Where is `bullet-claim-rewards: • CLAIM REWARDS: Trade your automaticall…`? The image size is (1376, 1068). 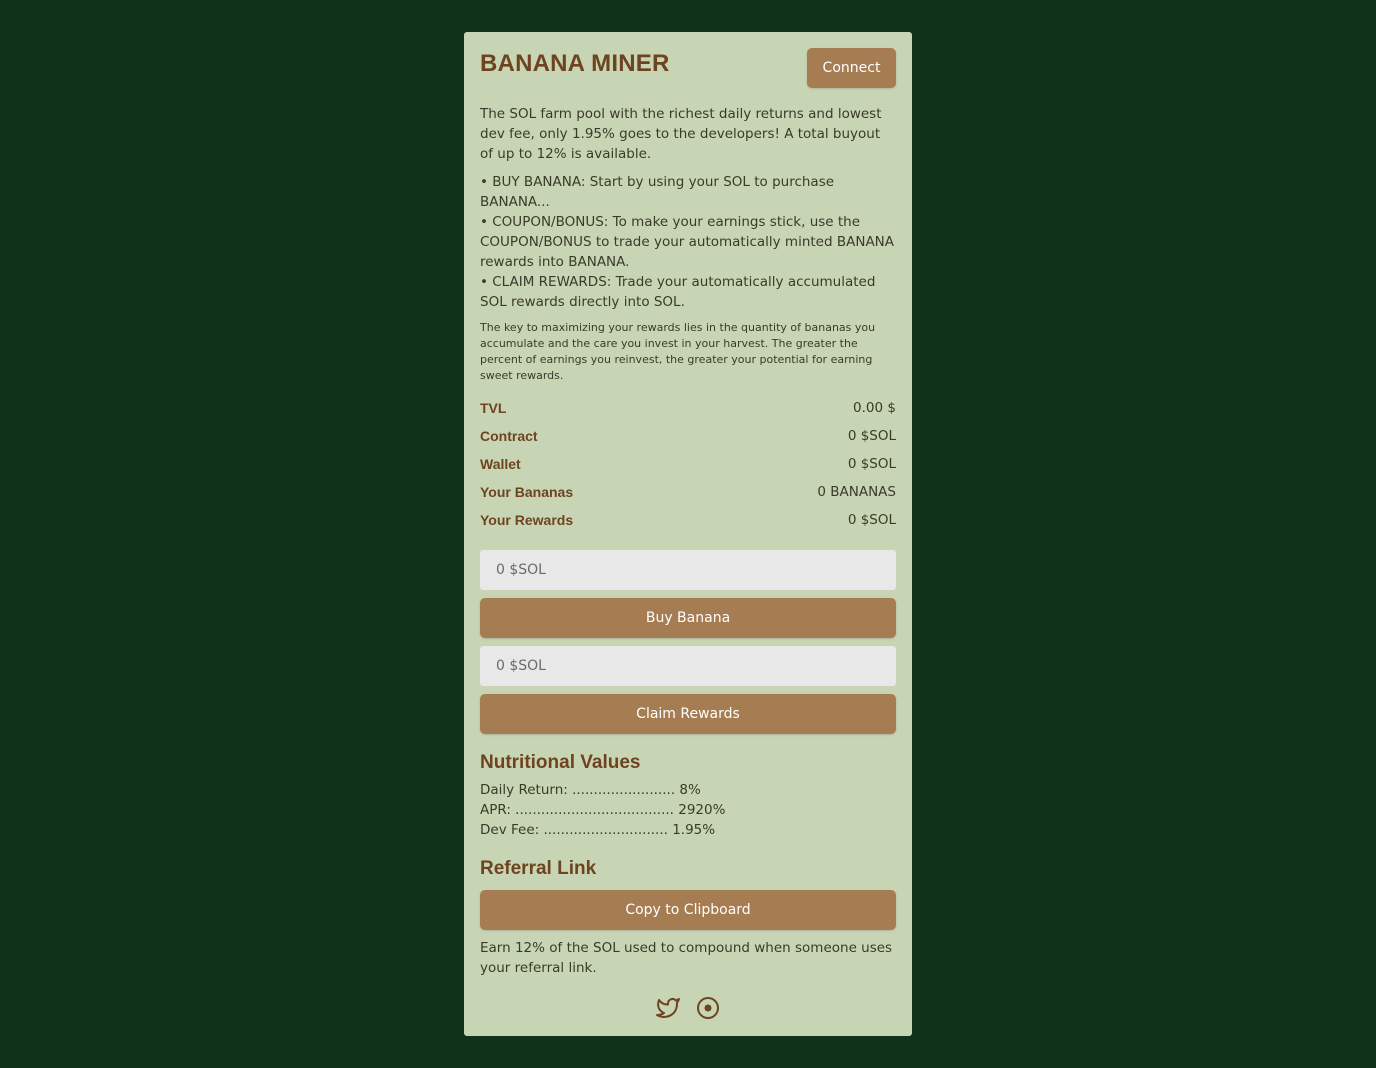
bullet-claim-rewards: • CLAIM REWARDS: Trade your automaticall… is located at coordinates (678, 292).